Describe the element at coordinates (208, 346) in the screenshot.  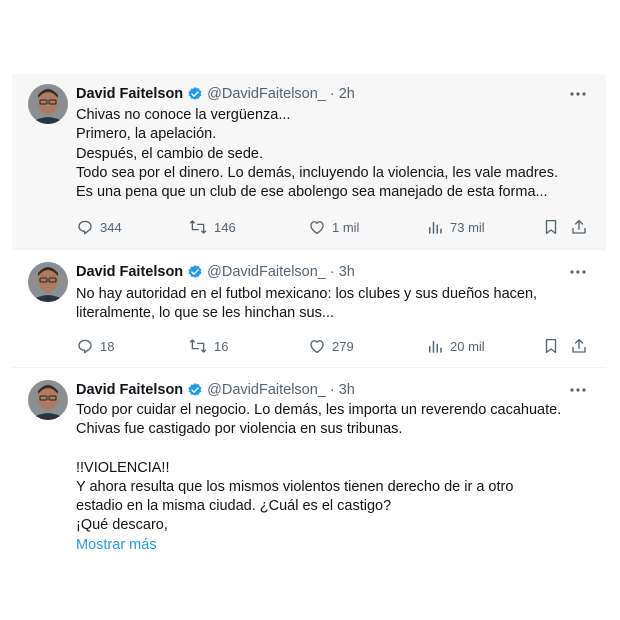
I see `repost-button: 16` at that location.